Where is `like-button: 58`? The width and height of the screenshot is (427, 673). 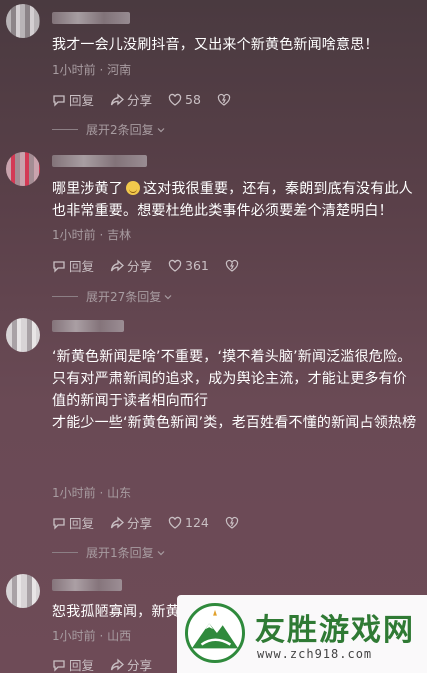 like-button: 58 is located at coordinates (184, 99).